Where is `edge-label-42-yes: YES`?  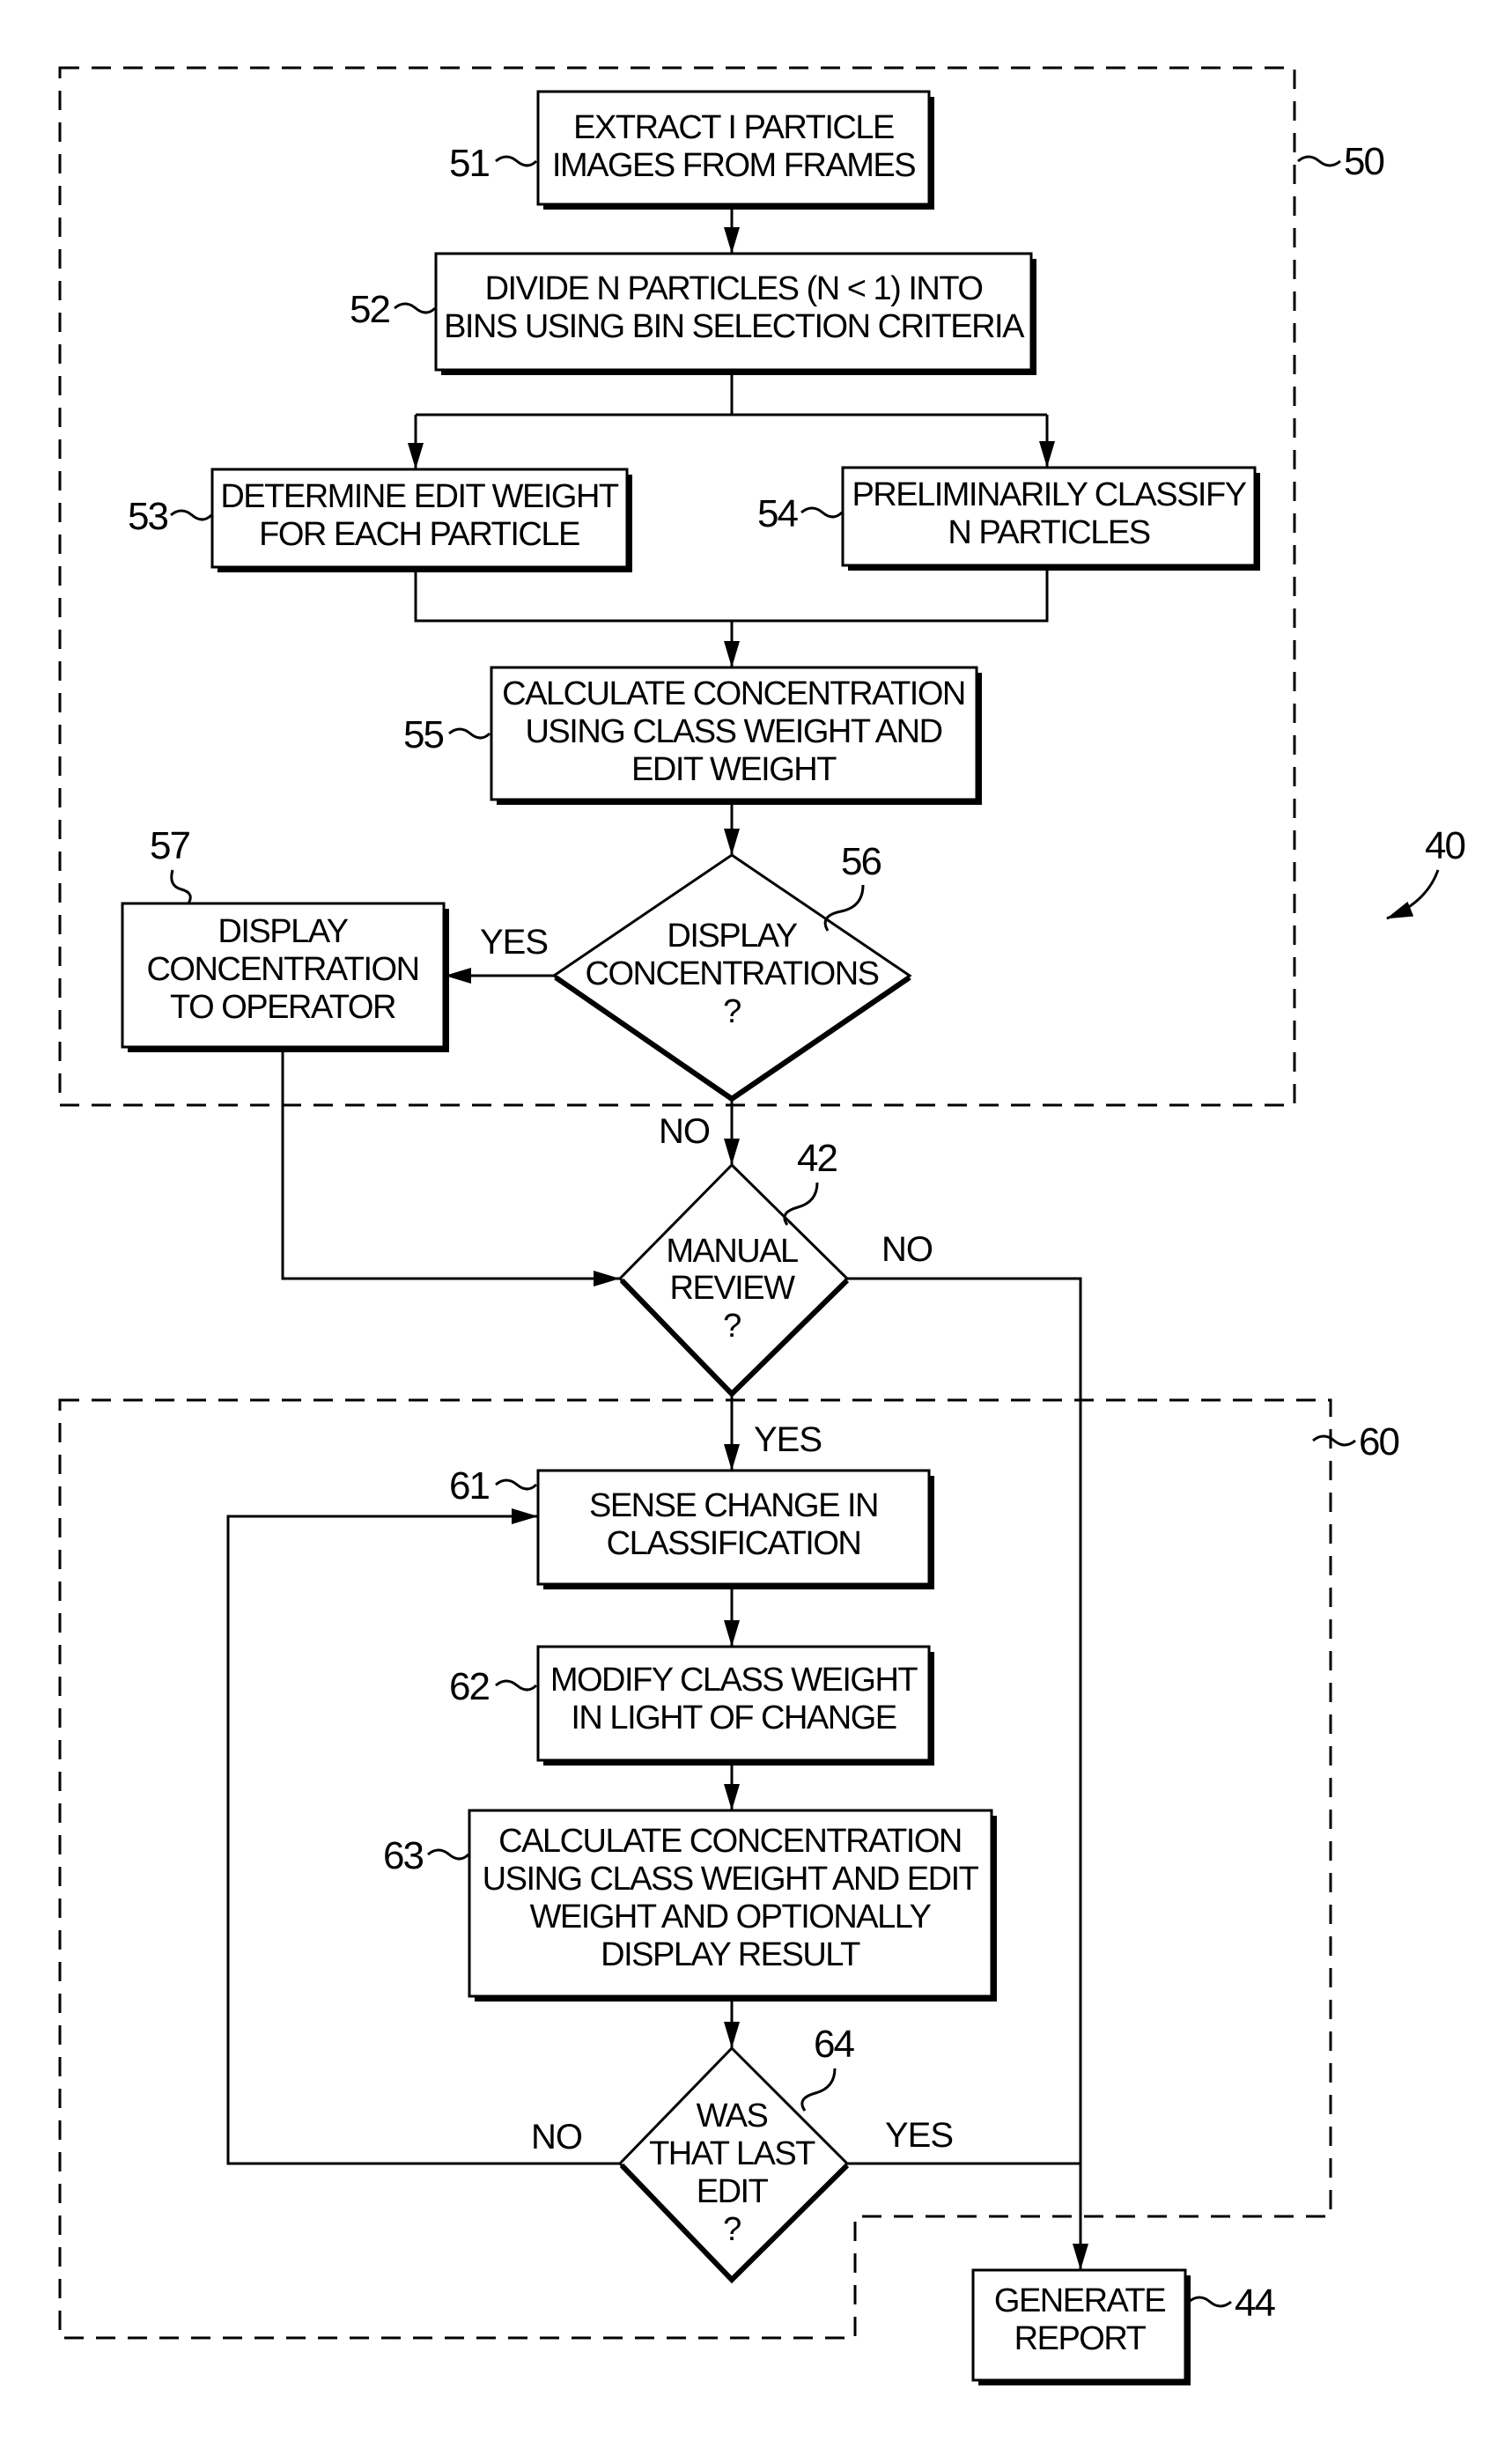
edge-label-42-yes: YES is located at coordinates (788, 1439).